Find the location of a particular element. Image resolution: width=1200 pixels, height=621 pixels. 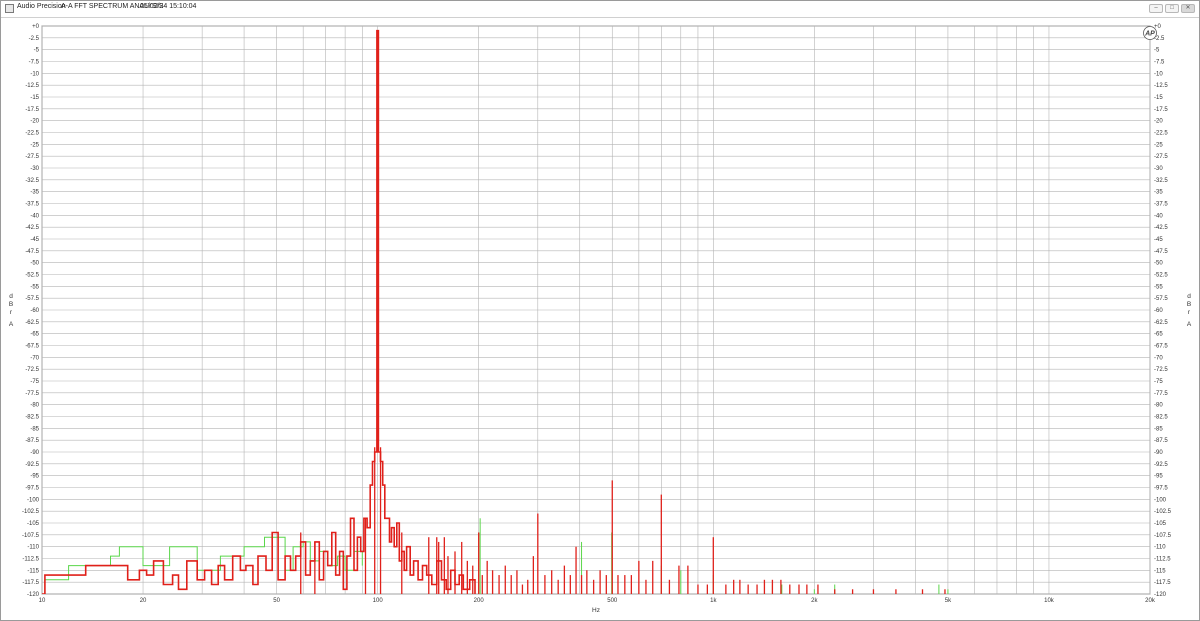

y-tick-label-right: -52.5 is located at coordinates (1161, 276).